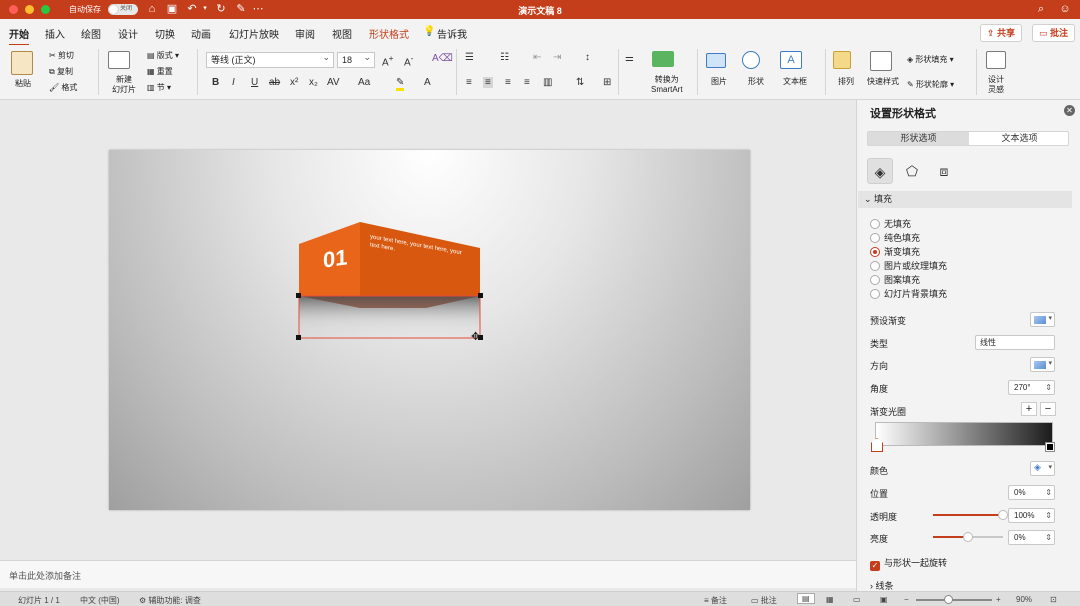 Image resolution: width=1080 pixels, height=606 pixels. Describe the element at coordinates (294, 82) in the screenshot. I see `superscript-icon: x²` at that location.